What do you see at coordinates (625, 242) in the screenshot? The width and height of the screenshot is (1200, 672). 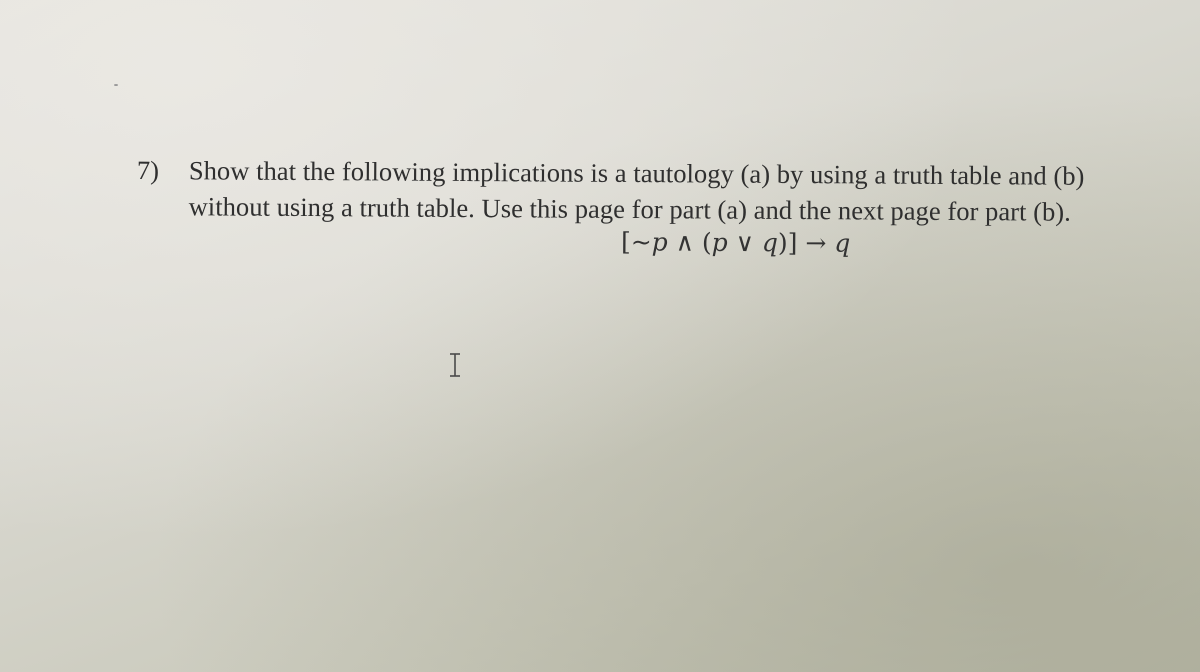 I see `formula-open-bracket: [` at bounding box center [625, 242].